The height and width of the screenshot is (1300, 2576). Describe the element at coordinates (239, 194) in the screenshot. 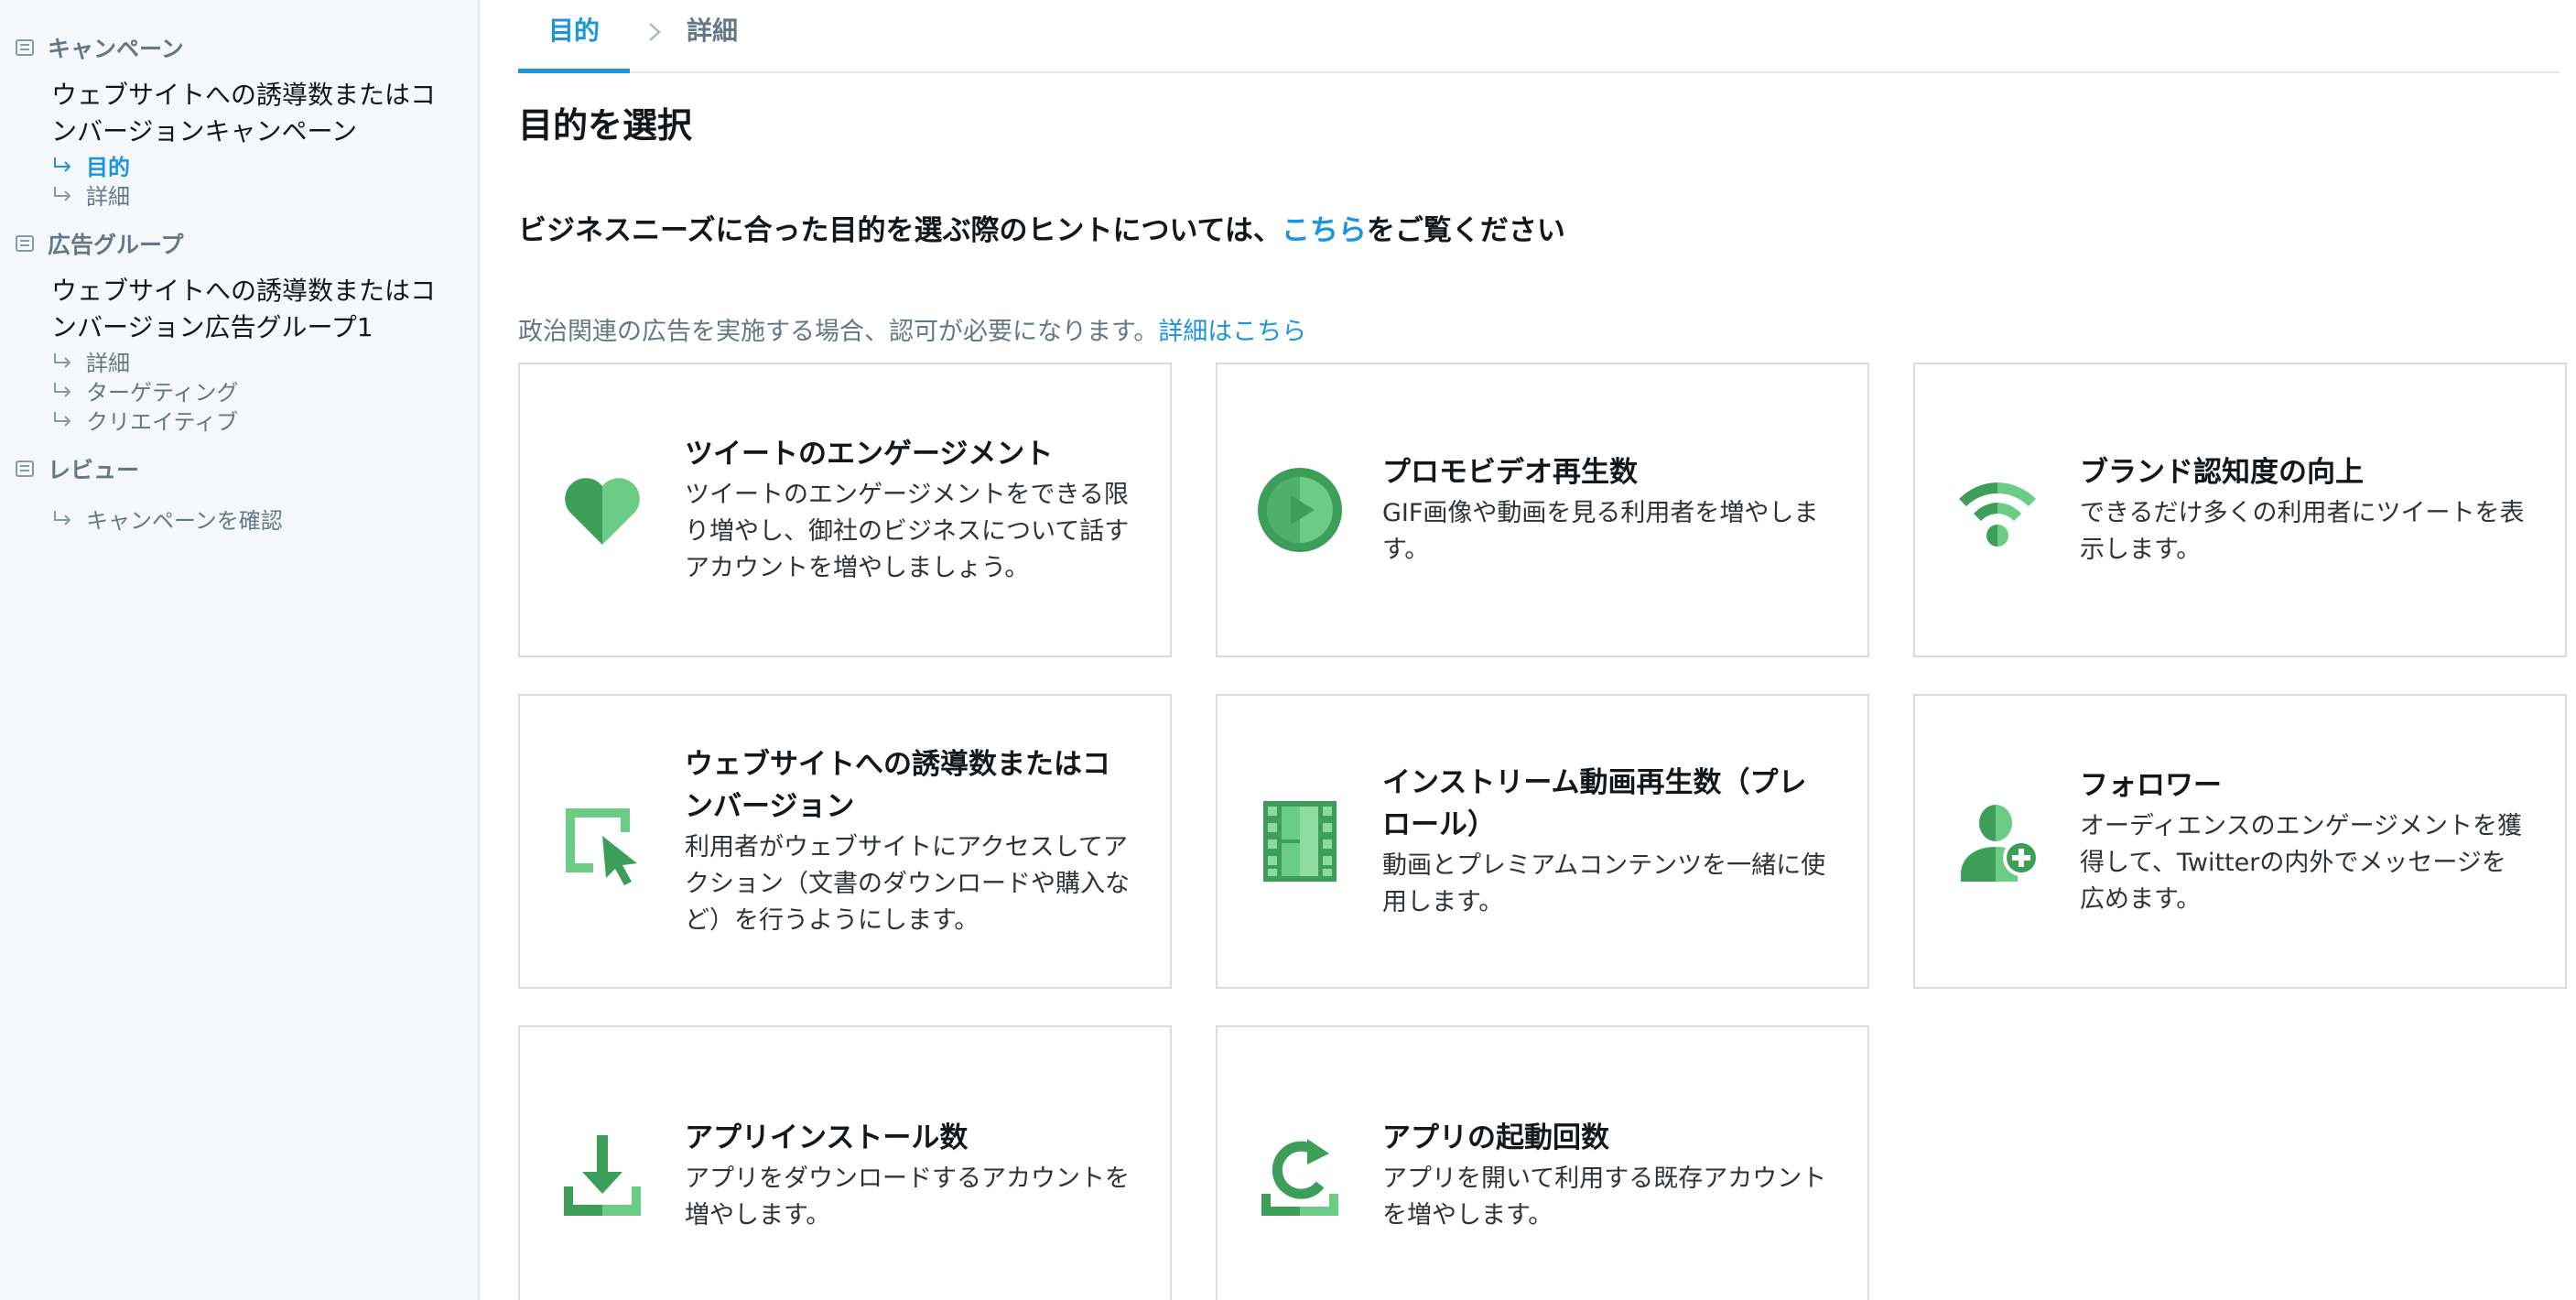

I see `sidebar-item-campaign-details: 詳細` at that location.